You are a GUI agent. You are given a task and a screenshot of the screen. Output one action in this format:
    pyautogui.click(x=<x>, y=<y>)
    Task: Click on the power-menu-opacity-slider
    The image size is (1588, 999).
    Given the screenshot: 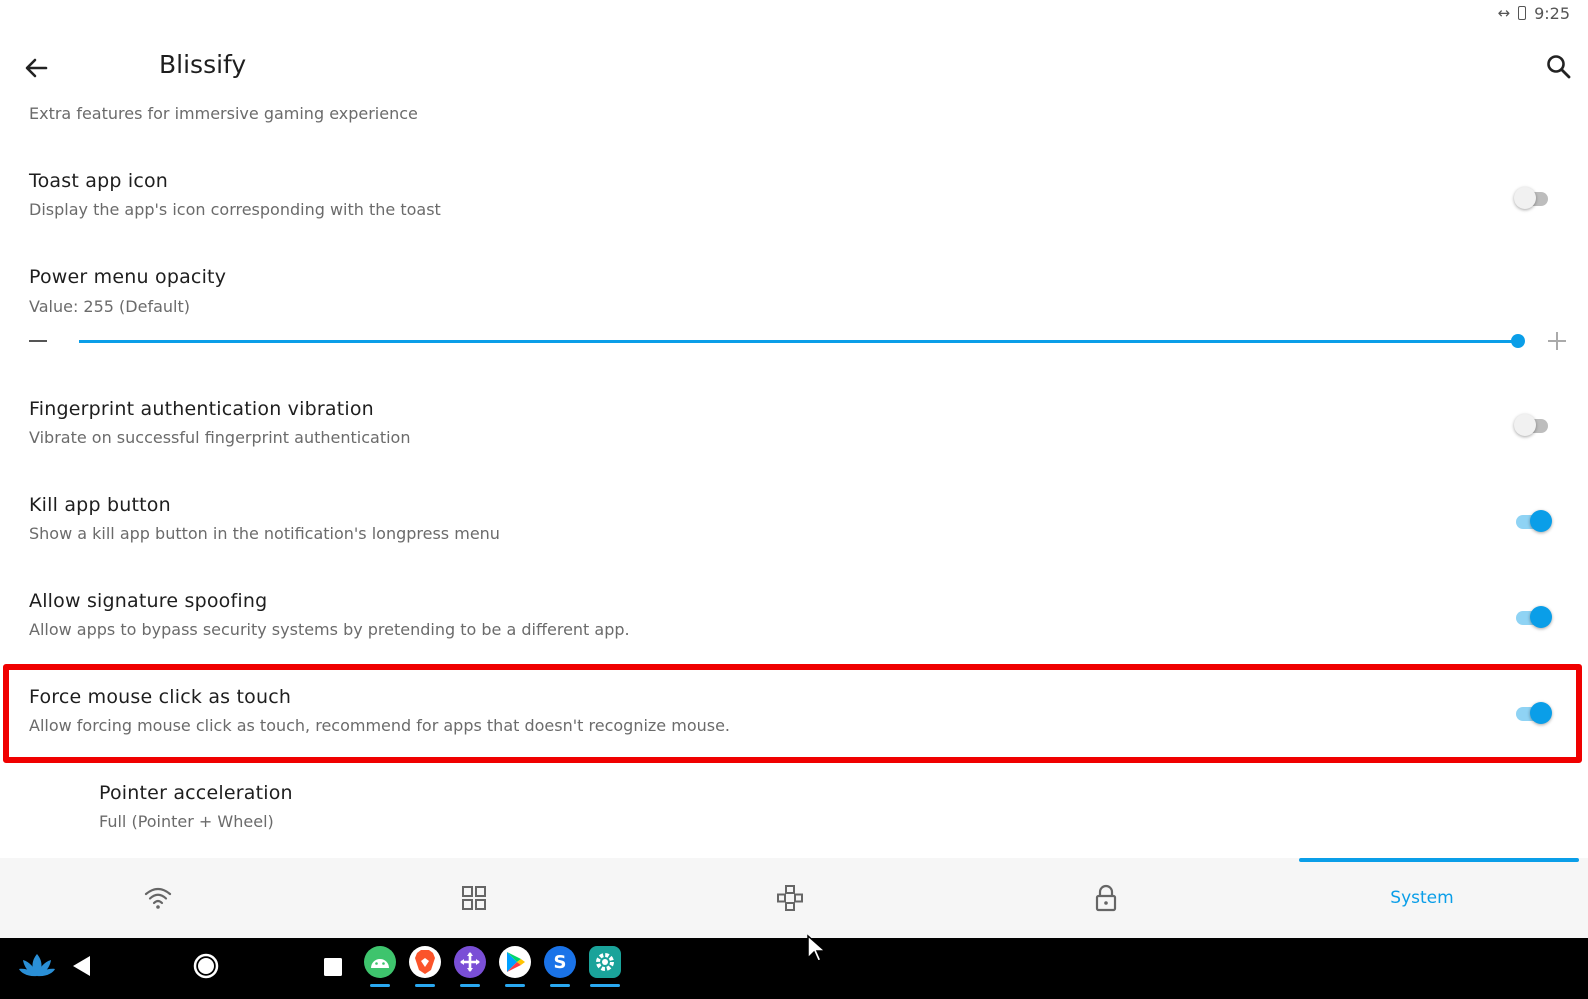 What is the action you would take?
    pyautogui.click(x=798, y=341)
    